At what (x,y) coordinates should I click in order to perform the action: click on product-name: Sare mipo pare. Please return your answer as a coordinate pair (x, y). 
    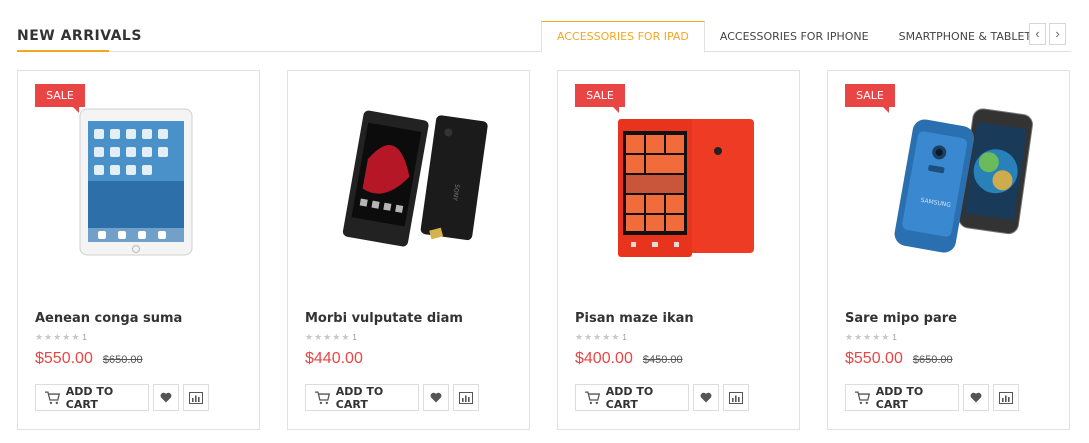
    Looking at the image, I should click on (901, 318).